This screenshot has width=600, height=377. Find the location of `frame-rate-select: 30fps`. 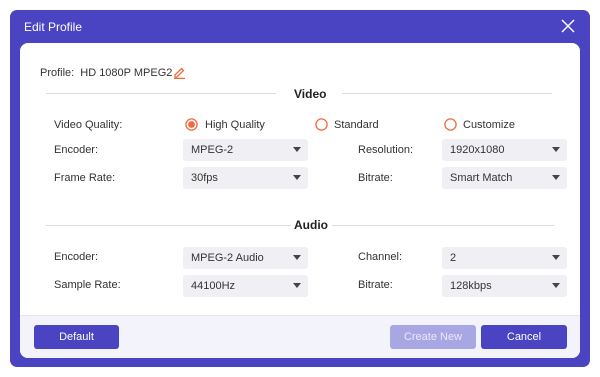

frame-rate-select: 30fps is located at coordinates (245, 178).